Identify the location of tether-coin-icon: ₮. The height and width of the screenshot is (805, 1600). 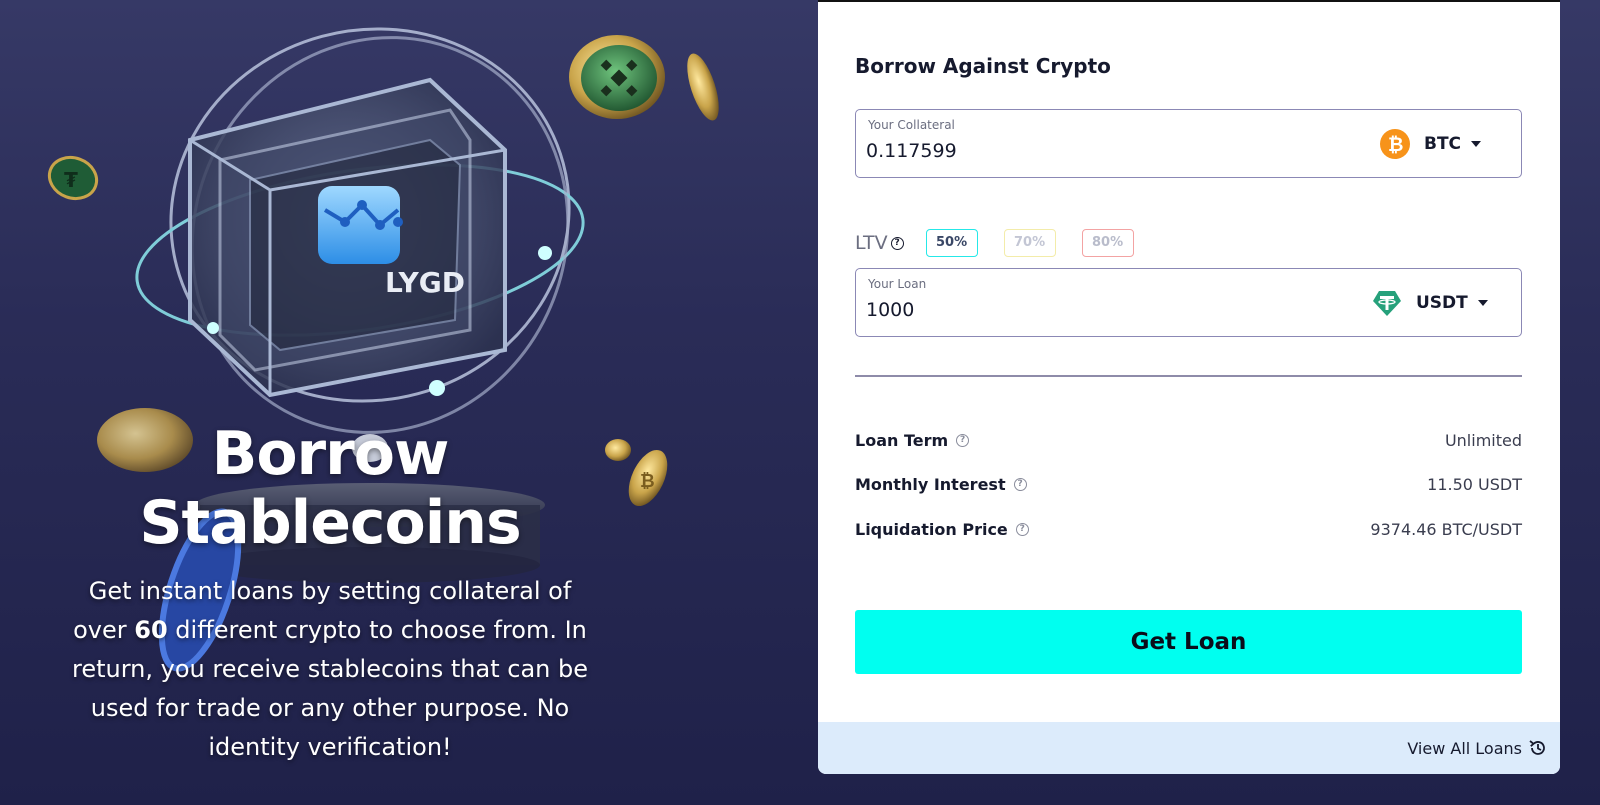
(73, 178).